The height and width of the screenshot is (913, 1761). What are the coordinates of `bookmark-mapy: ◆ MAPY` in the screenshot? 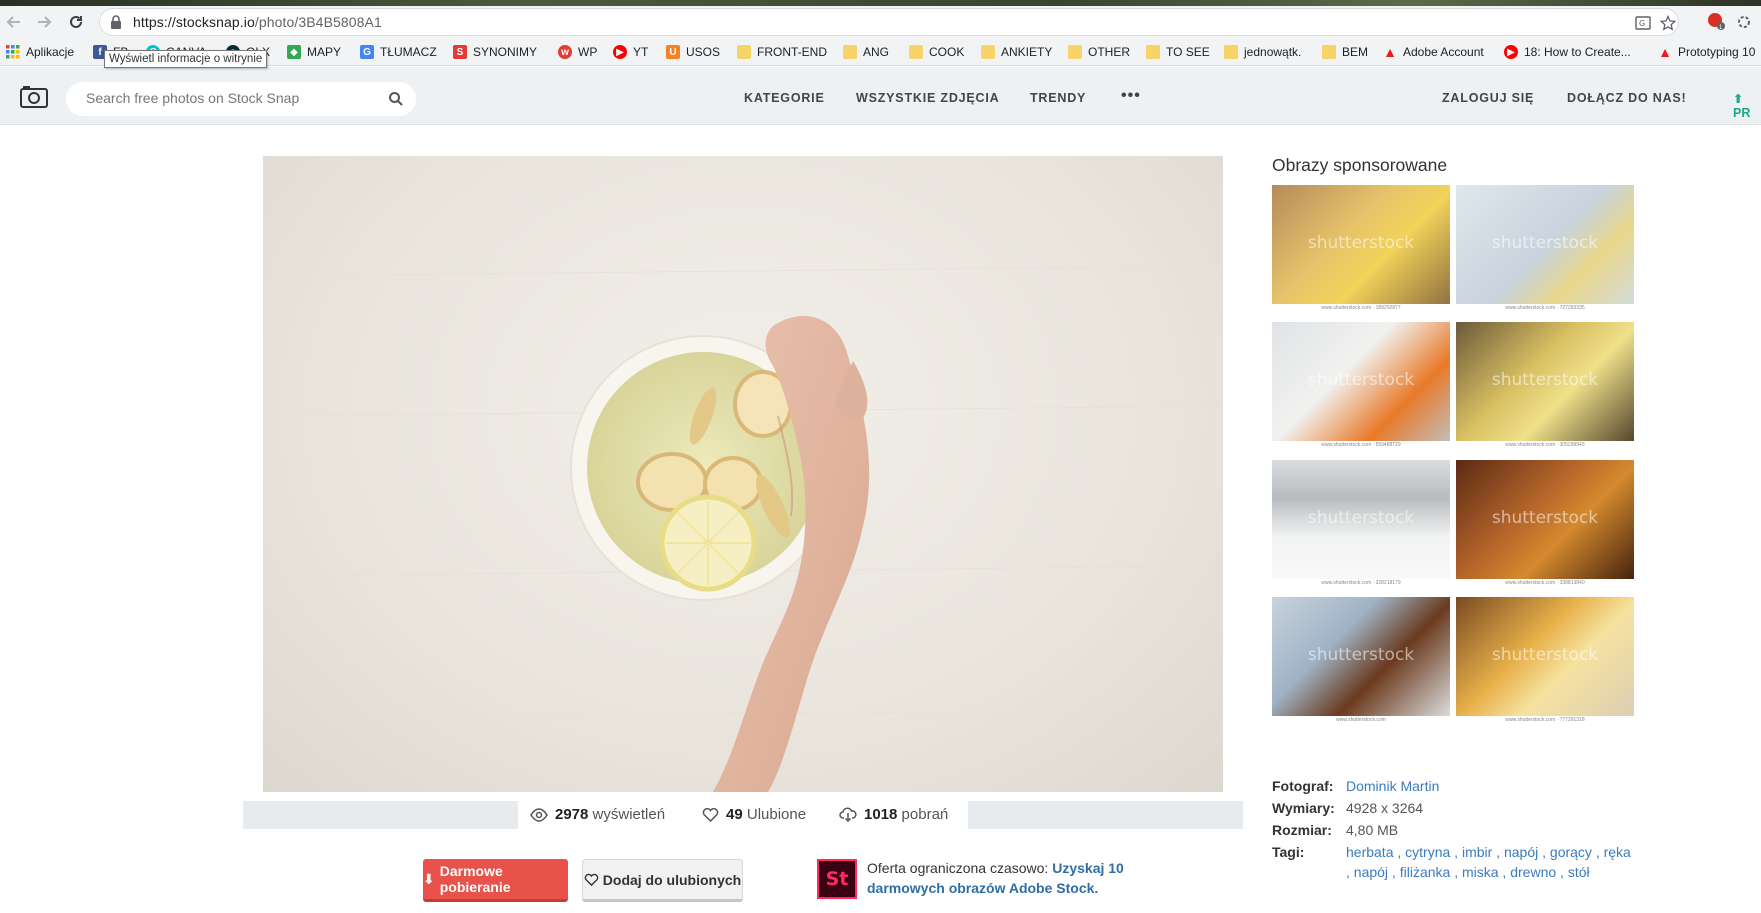 It's located at (314, 52).